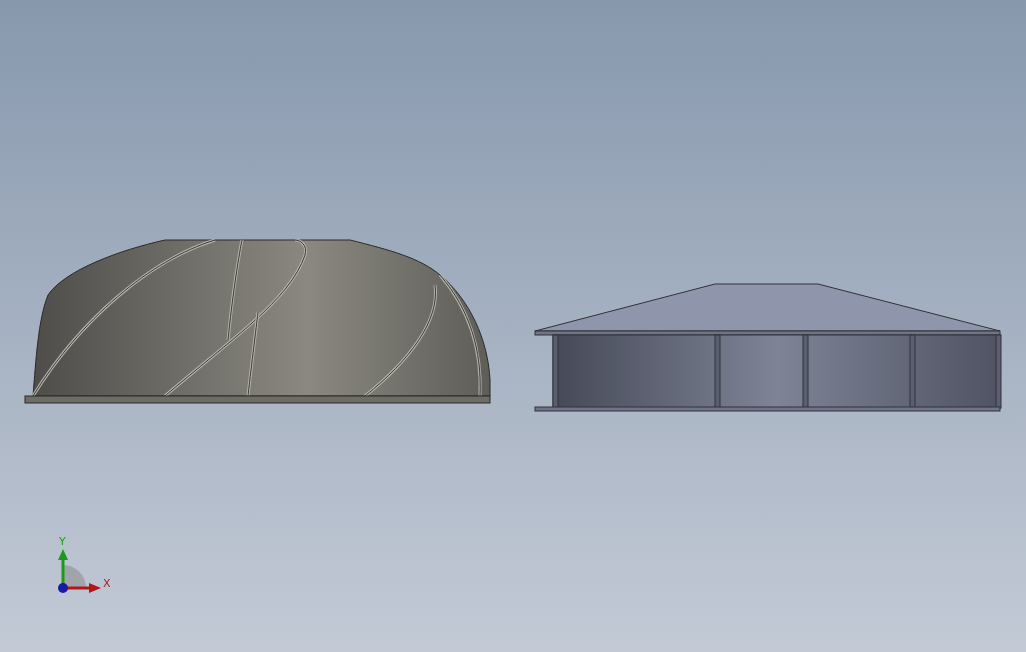 The height and width of the screenshot is (652, 1026). I want to click on y-axis-label: Y, so click(62, 541).